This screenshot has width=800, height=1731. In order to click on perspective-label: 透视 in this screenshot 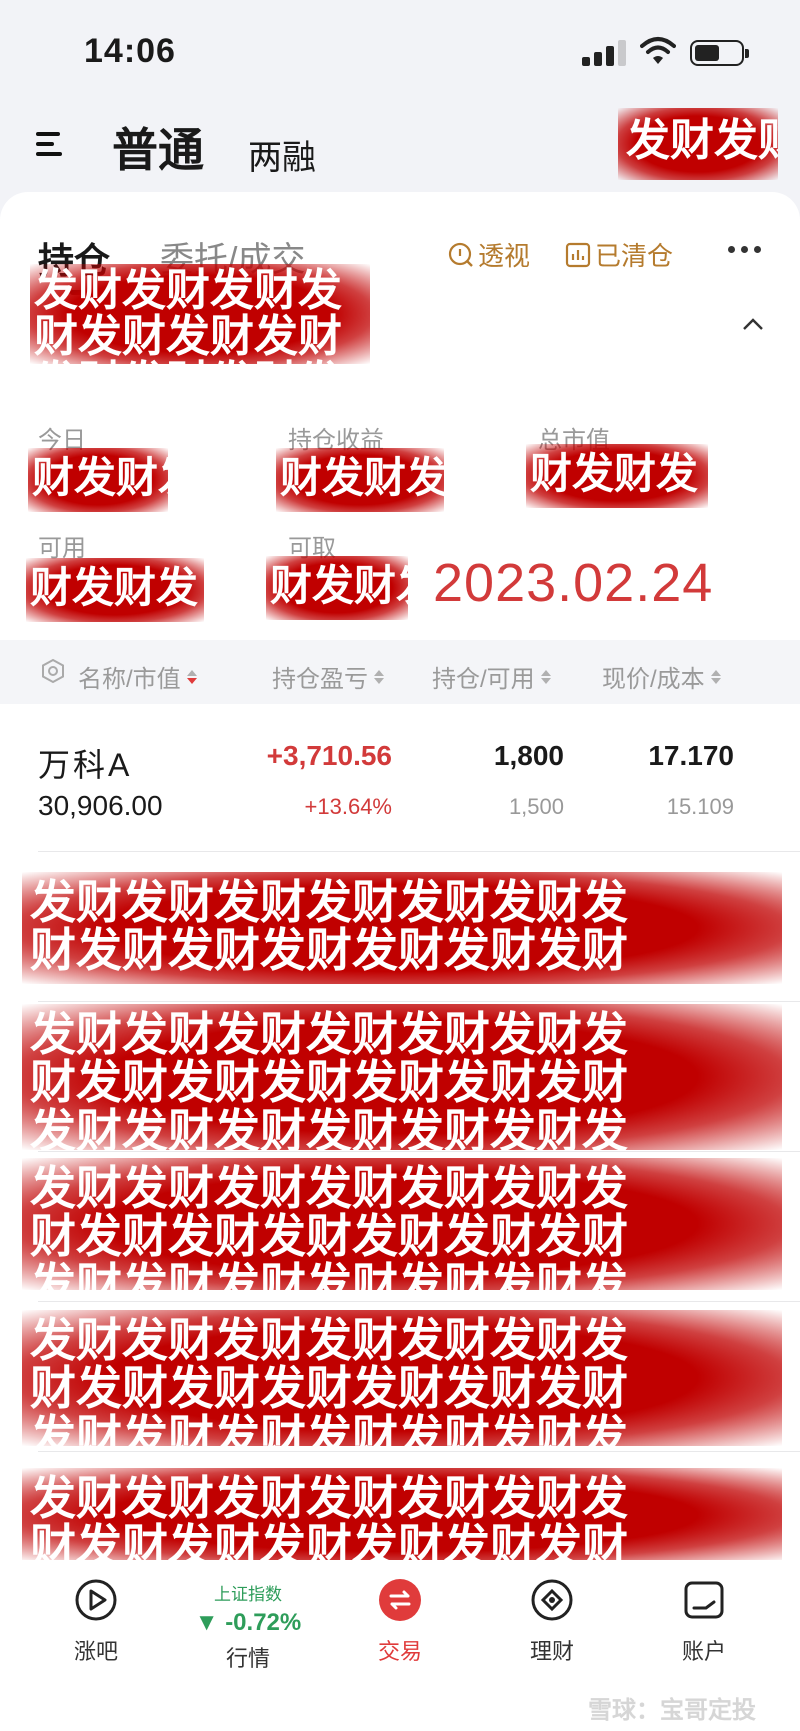, I will do `click(504, 256)`.